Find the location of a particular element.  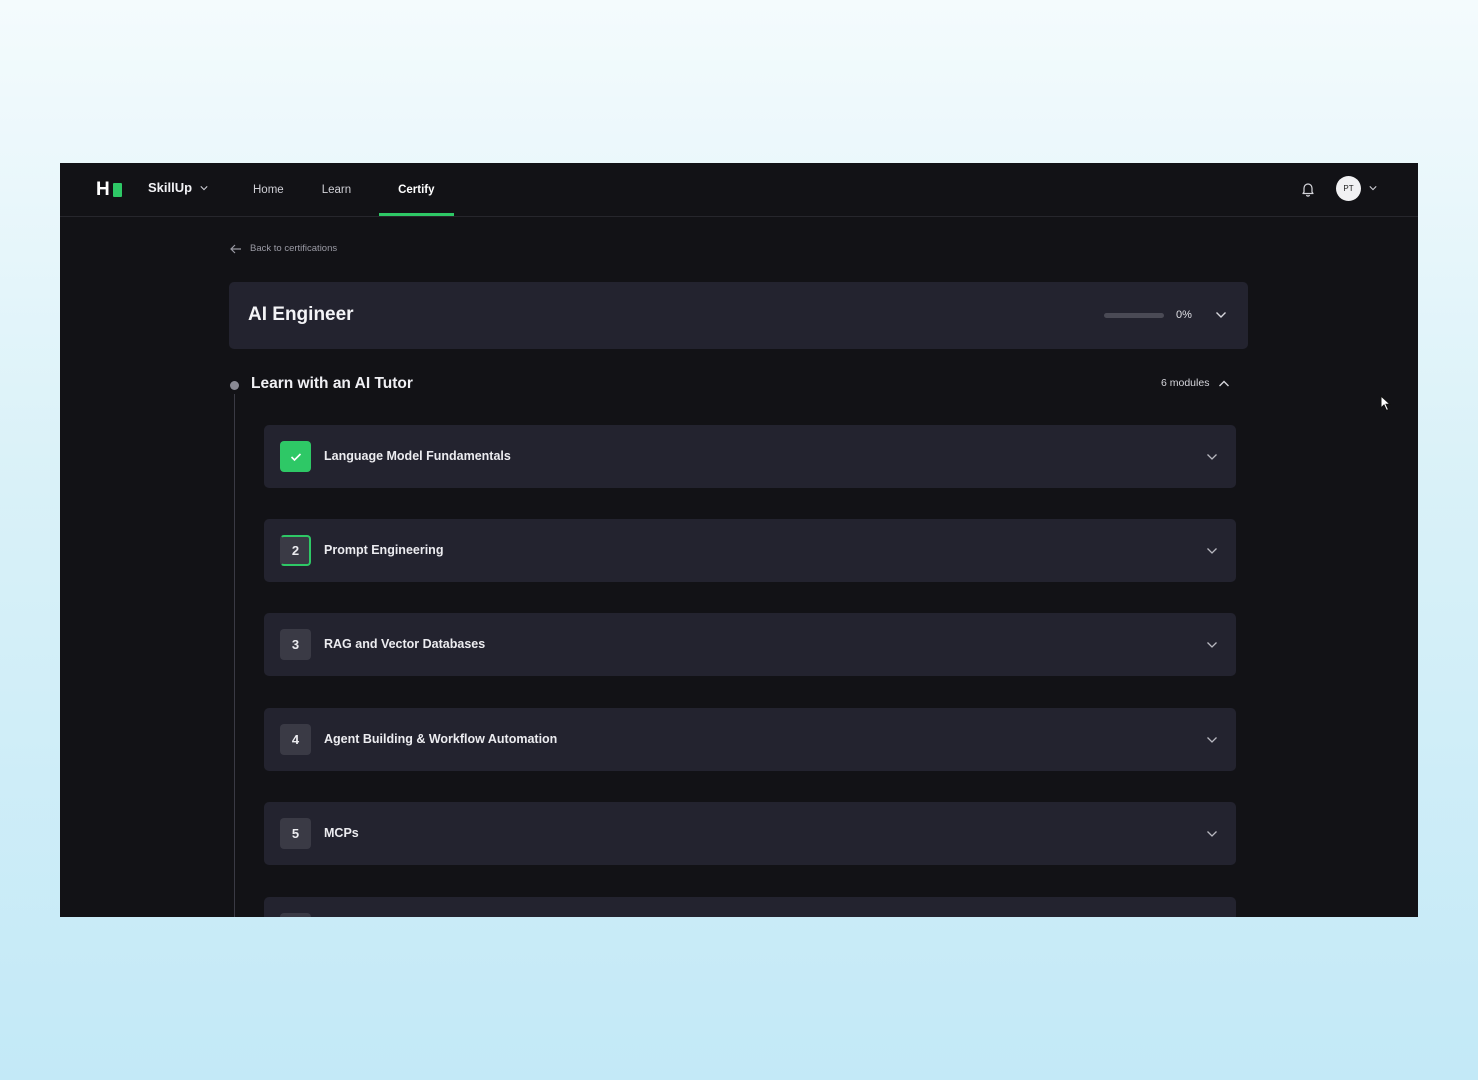

module-title: MCPs is located at coordinates (341, 833).